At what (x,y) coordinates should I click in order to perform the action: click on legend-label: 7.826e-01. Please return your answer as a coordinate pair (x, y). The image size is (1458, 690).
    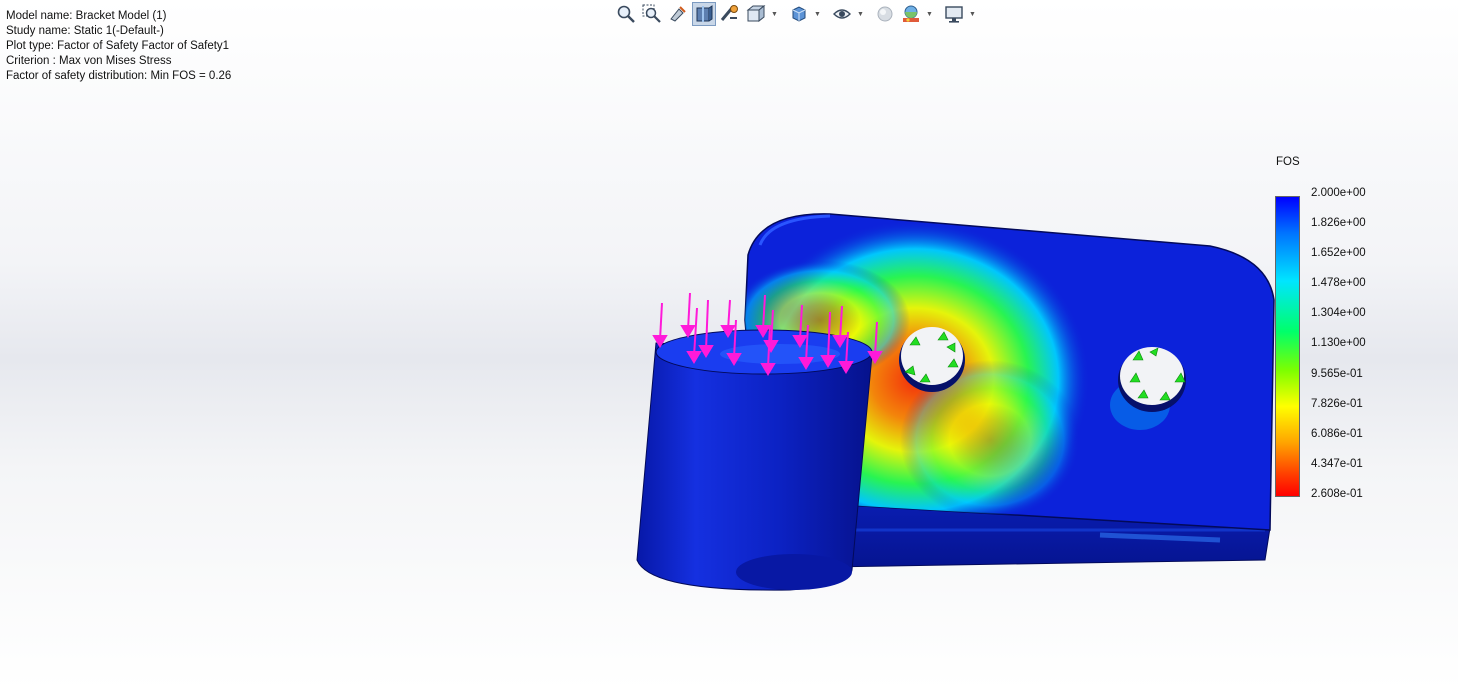
    Looking at the image, I should click on (1337, 403).